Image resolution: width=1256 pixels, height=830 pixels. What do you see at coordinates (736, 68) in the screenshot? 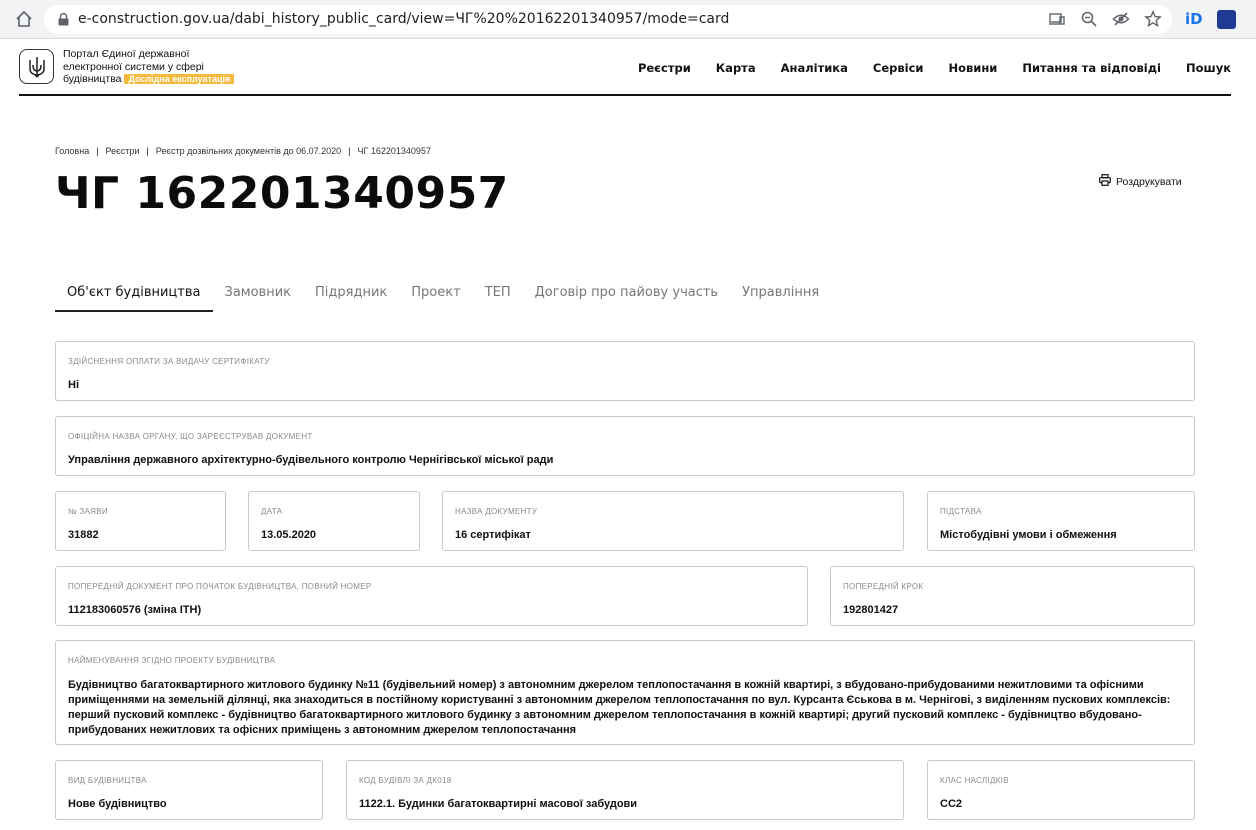
I see `nav-map: Карта` at bounding box center [736, 68].